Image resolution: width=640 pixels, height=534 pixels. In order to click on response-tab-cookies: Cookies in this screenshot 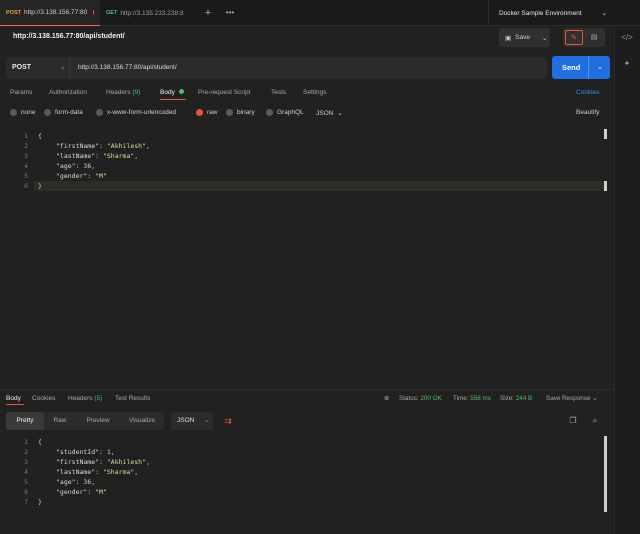, I will do `click(43, 398)`.